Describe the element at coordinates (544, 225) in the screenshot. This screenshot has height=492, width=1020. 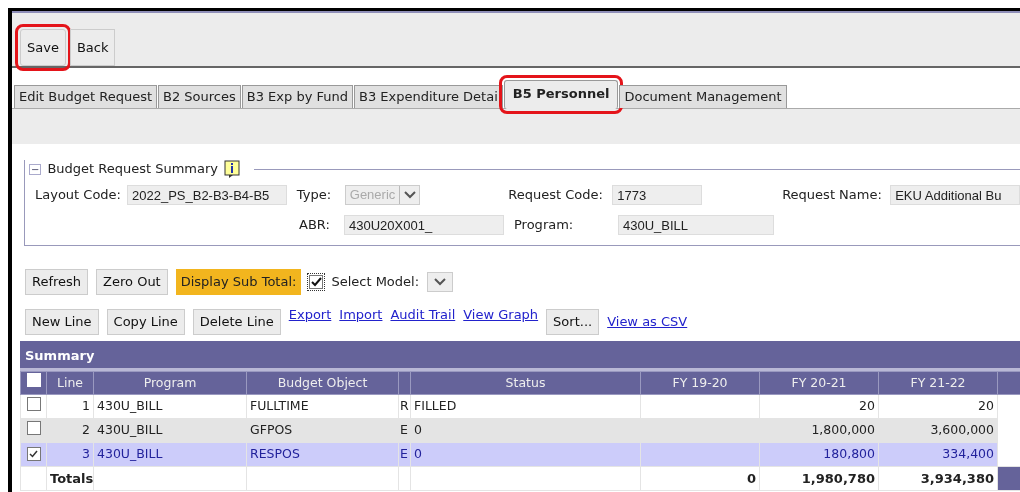
I see `field-label: Program:` at that location.